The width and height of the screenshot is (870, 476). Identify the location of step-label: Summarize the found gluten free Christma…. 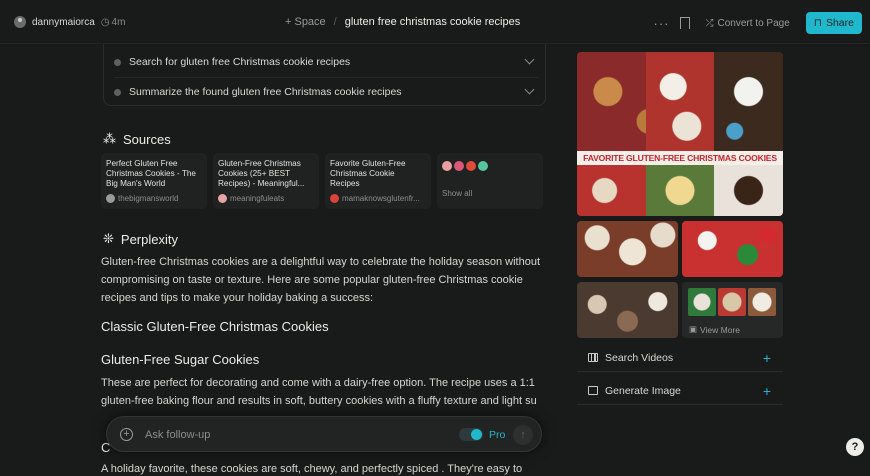
(265, 92).